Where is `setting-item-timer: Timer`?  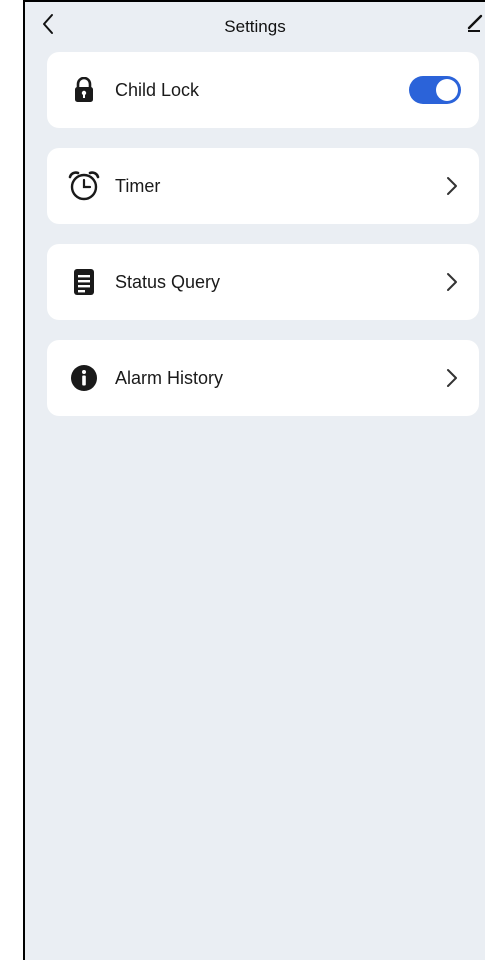 setting-item-timer: Timer is located at coordinates (263, 186).